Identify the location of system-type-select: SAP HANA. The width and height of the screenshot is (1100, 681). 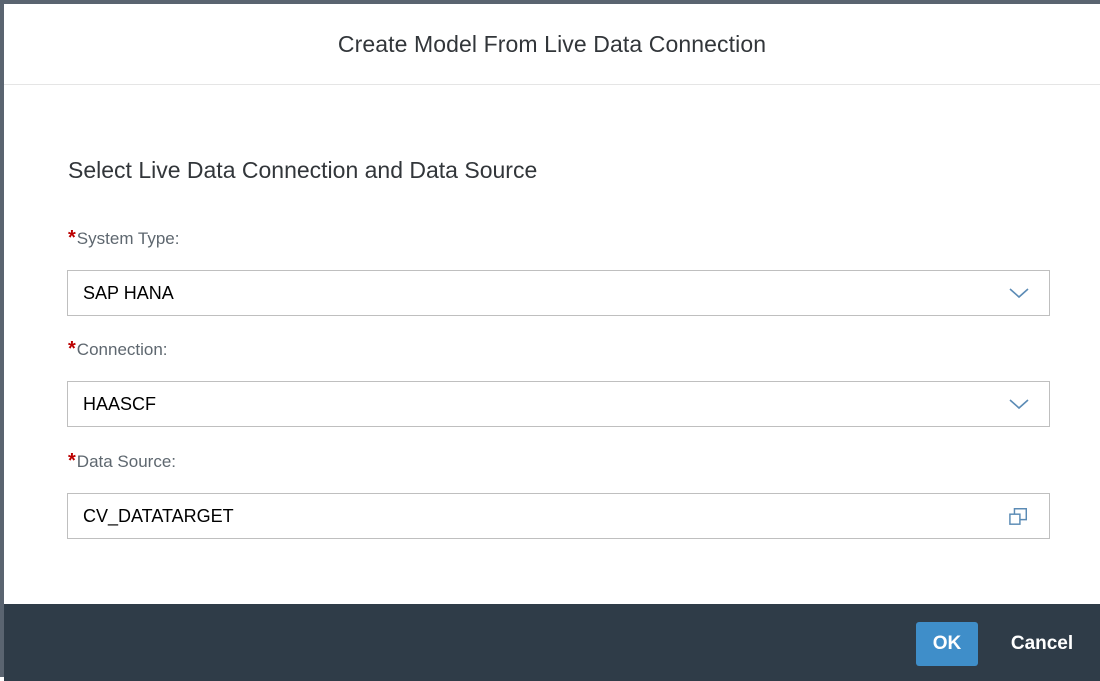
(558, 293).